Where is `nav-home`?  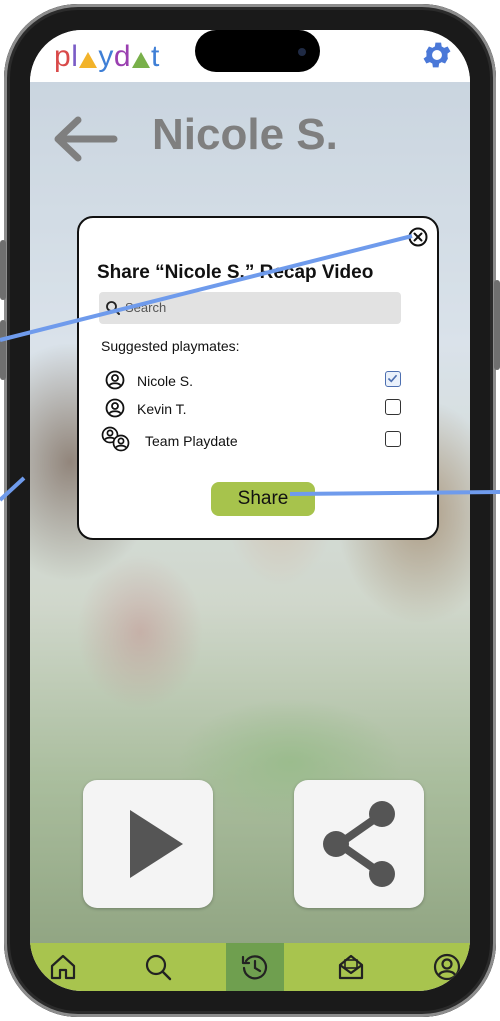
nav-home is located at coordinates (63, 967).